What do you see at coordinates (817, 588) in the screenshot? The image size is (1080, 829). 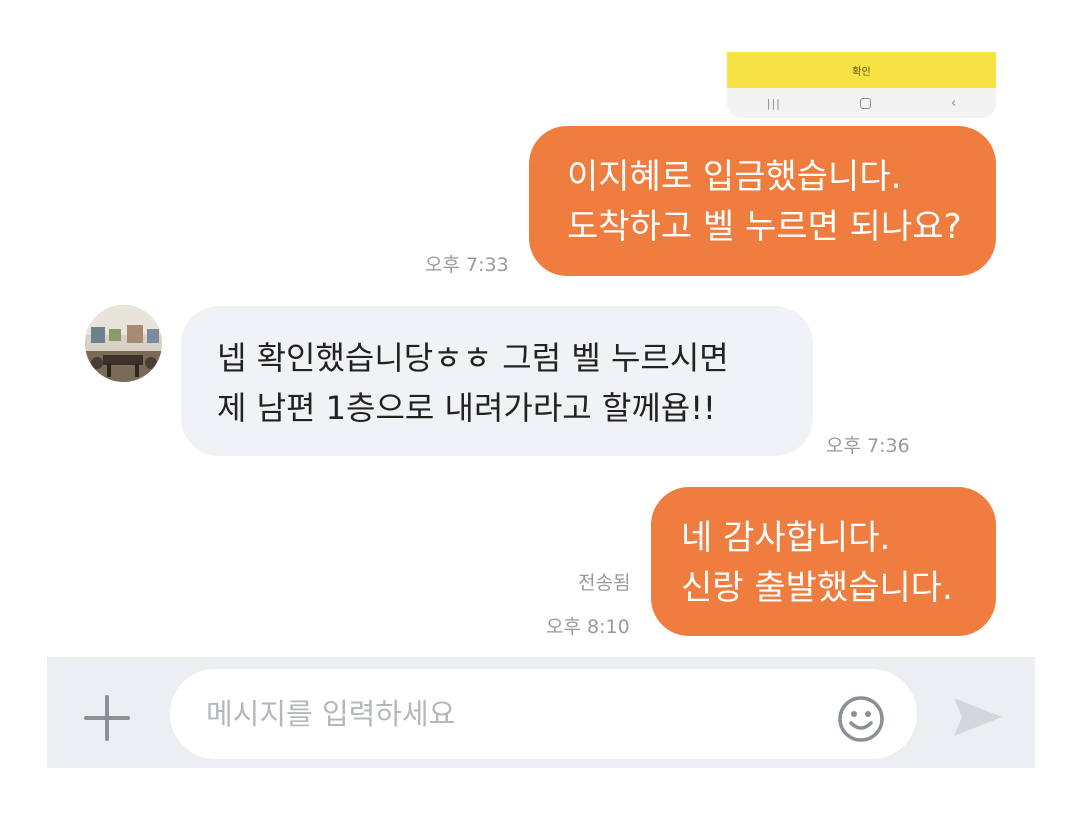 I see `message-line: 신랑 출발했습니다.` at bounding box center [817, 588].